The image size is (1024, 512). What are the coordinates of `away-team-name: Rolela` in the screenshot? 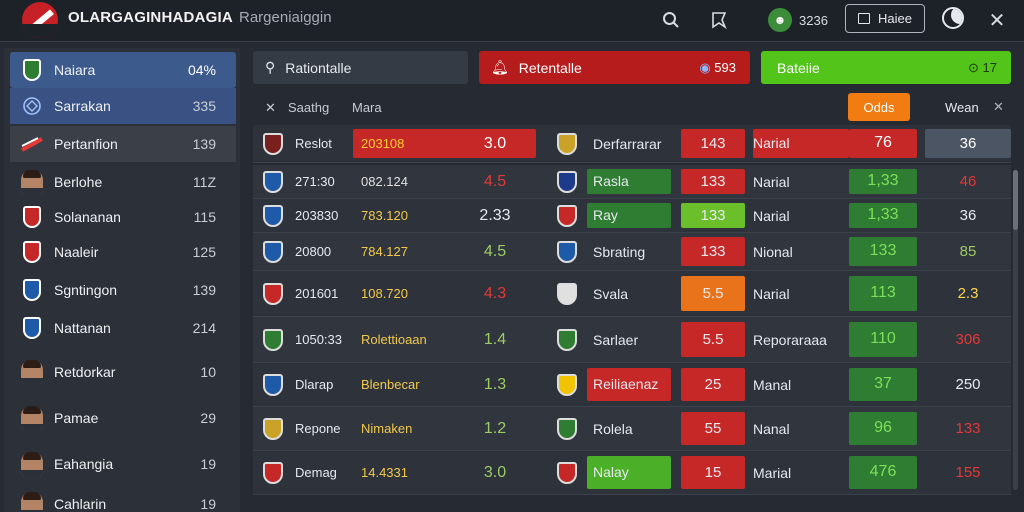 It's located at (629, 428).